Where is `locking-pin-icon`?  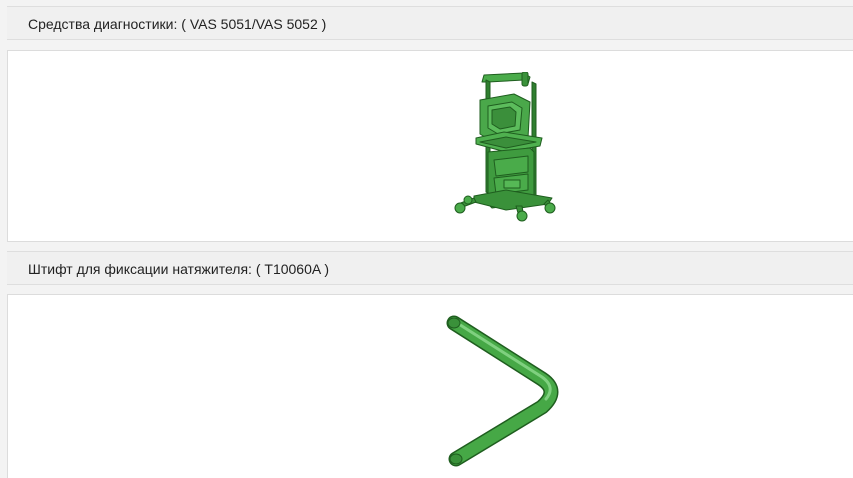
locking-pin-icon is located at coordinates (502, 391).